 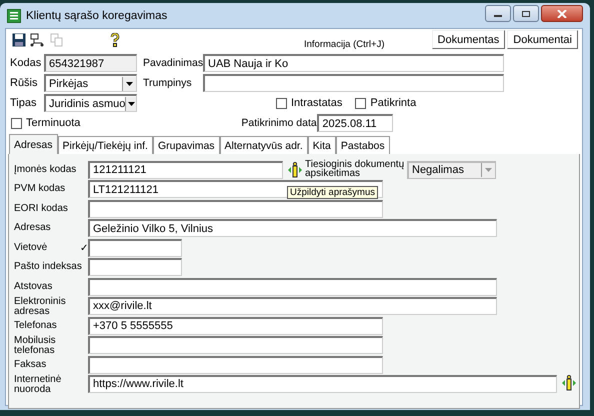 What do you see at coordinates (97, 16) in the screenshot?
I see `window-title: Klientų sąrašo koregavimas` at bounding box center [97, 16].